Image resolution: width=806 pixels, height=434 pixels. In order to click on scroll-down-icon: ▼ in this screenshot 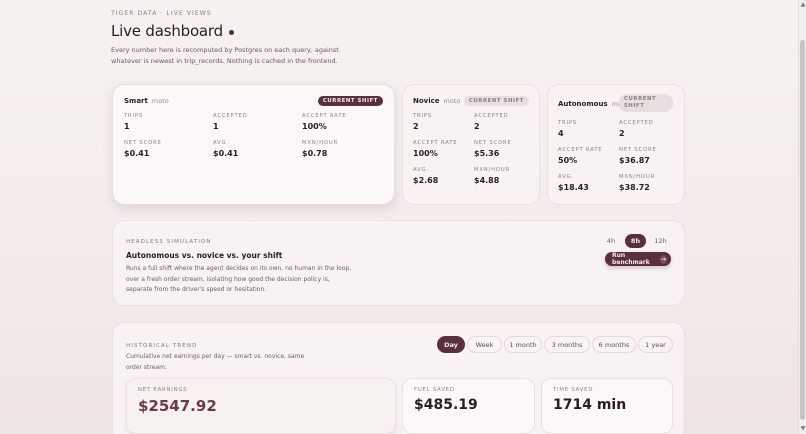, I will do `click(803, 429)`.